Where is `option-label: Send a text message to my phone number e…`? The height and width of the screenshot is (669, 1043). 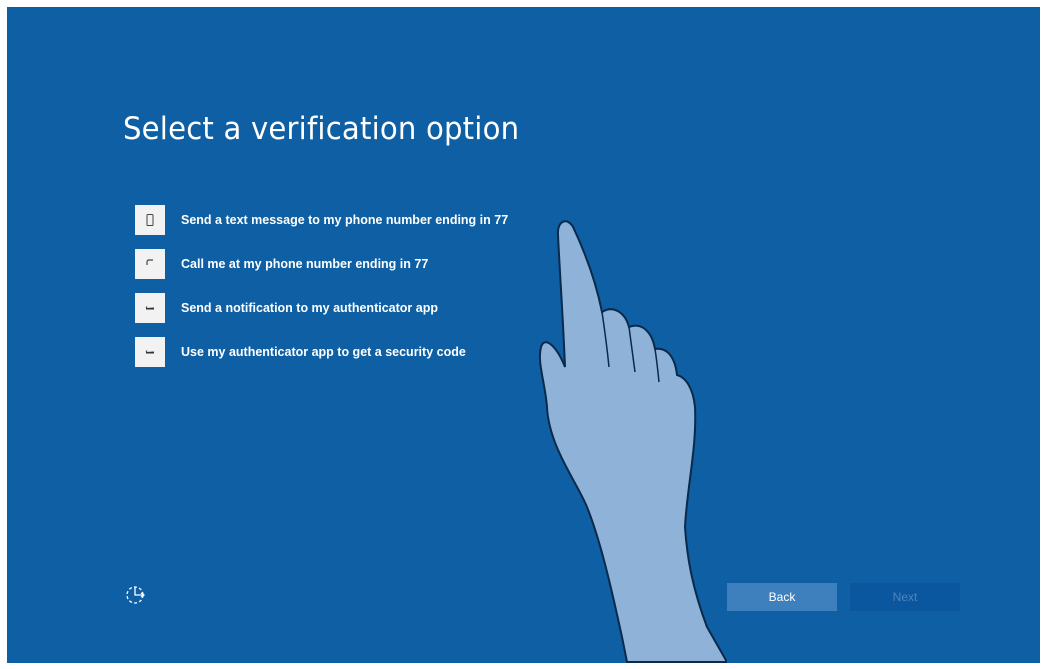 option-label: Send a text message to my phone number e… is located at coordinates (345, 220).